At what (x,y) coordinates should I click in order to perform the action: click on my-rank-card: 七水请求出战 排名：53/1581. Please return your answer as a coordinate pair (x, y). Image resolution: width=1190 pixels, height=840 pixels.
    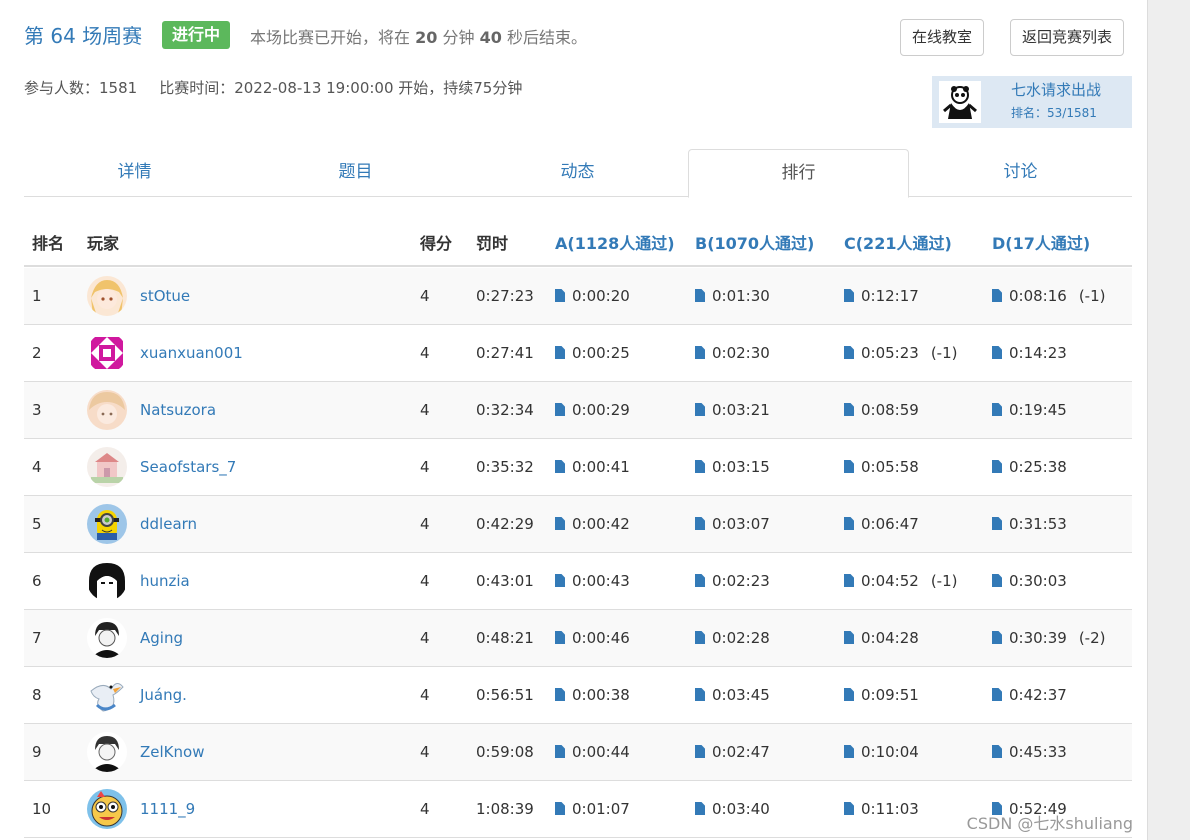
    Looking at the image, I should click on (1032, 102).